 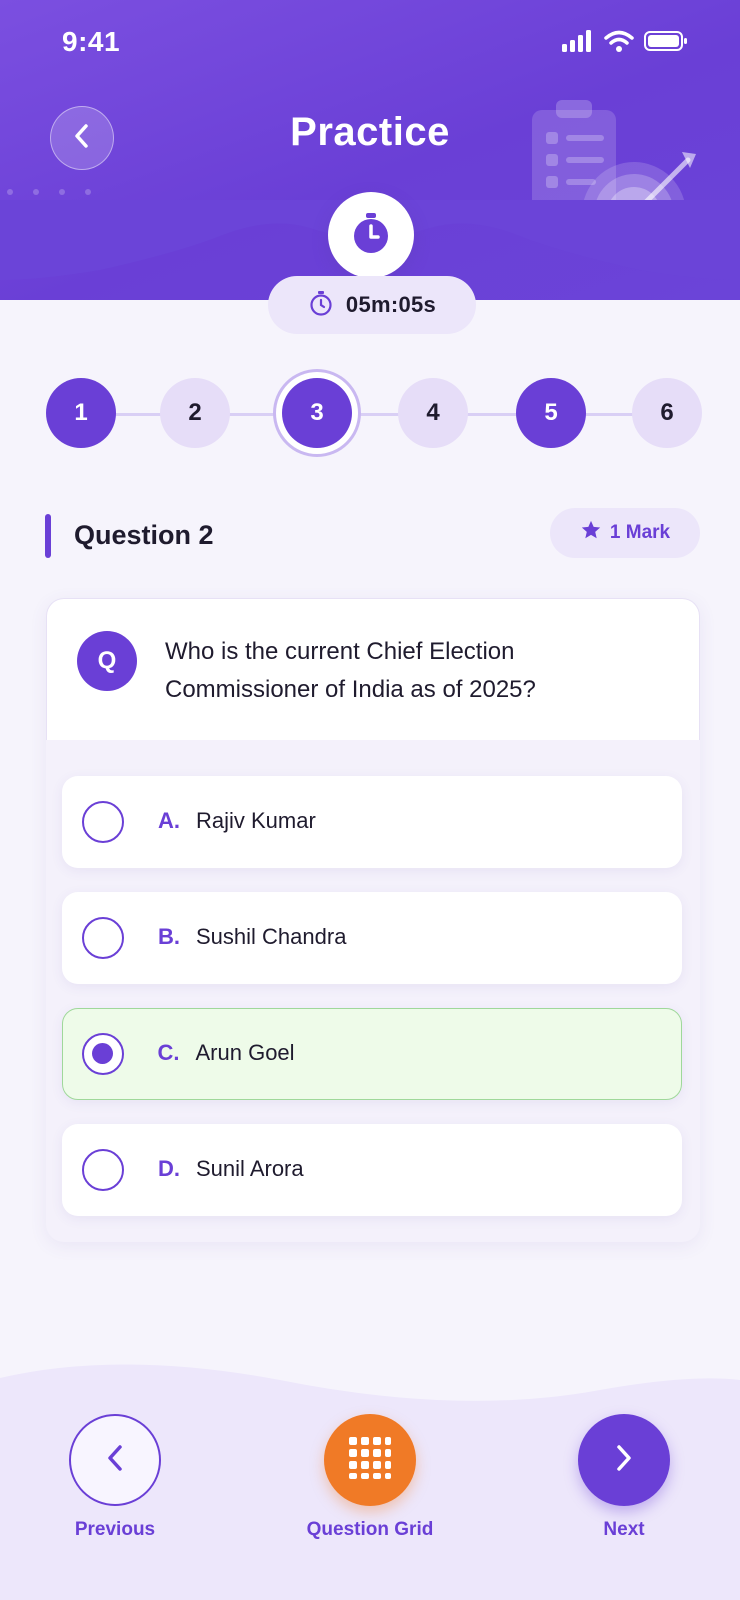 What do you see at coordinates (391, 304) in the screenshot?
I see `timer-value: 05m:05s` at bounding box center [391, 304].